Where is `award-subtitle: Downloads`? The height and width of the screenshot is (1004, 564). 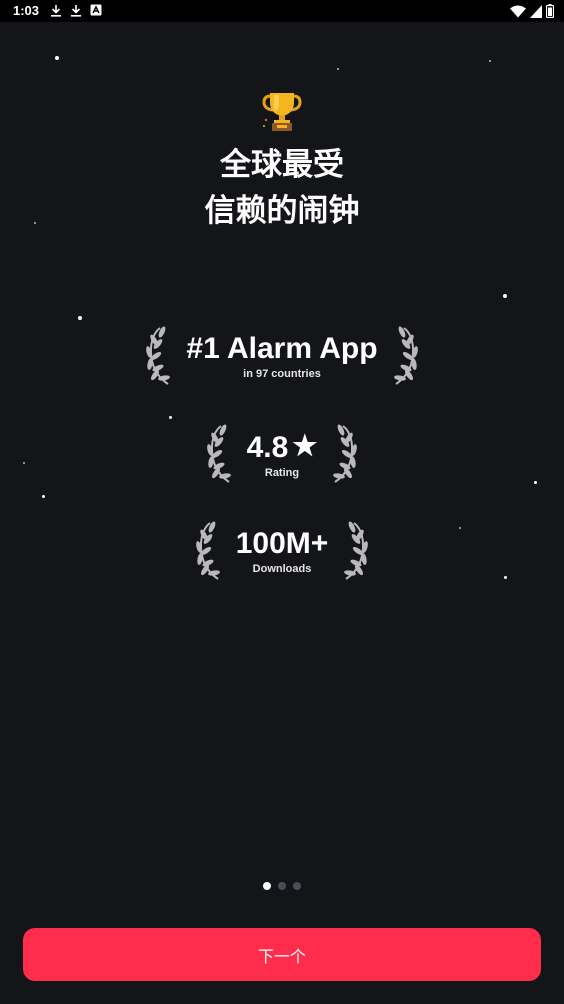 award-subtitle: Downloads is located at coordinates (282, 569).